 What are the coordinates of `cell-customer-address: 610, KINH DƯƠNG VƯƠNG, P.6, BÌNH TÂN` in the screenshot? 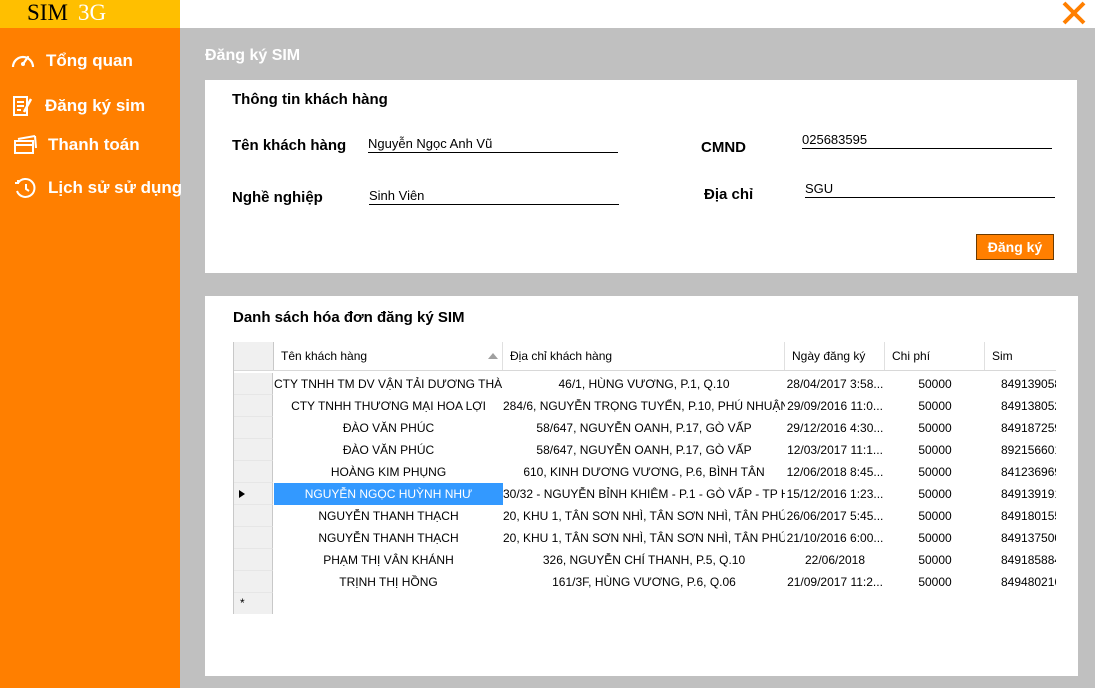 It's located at (644, 472).